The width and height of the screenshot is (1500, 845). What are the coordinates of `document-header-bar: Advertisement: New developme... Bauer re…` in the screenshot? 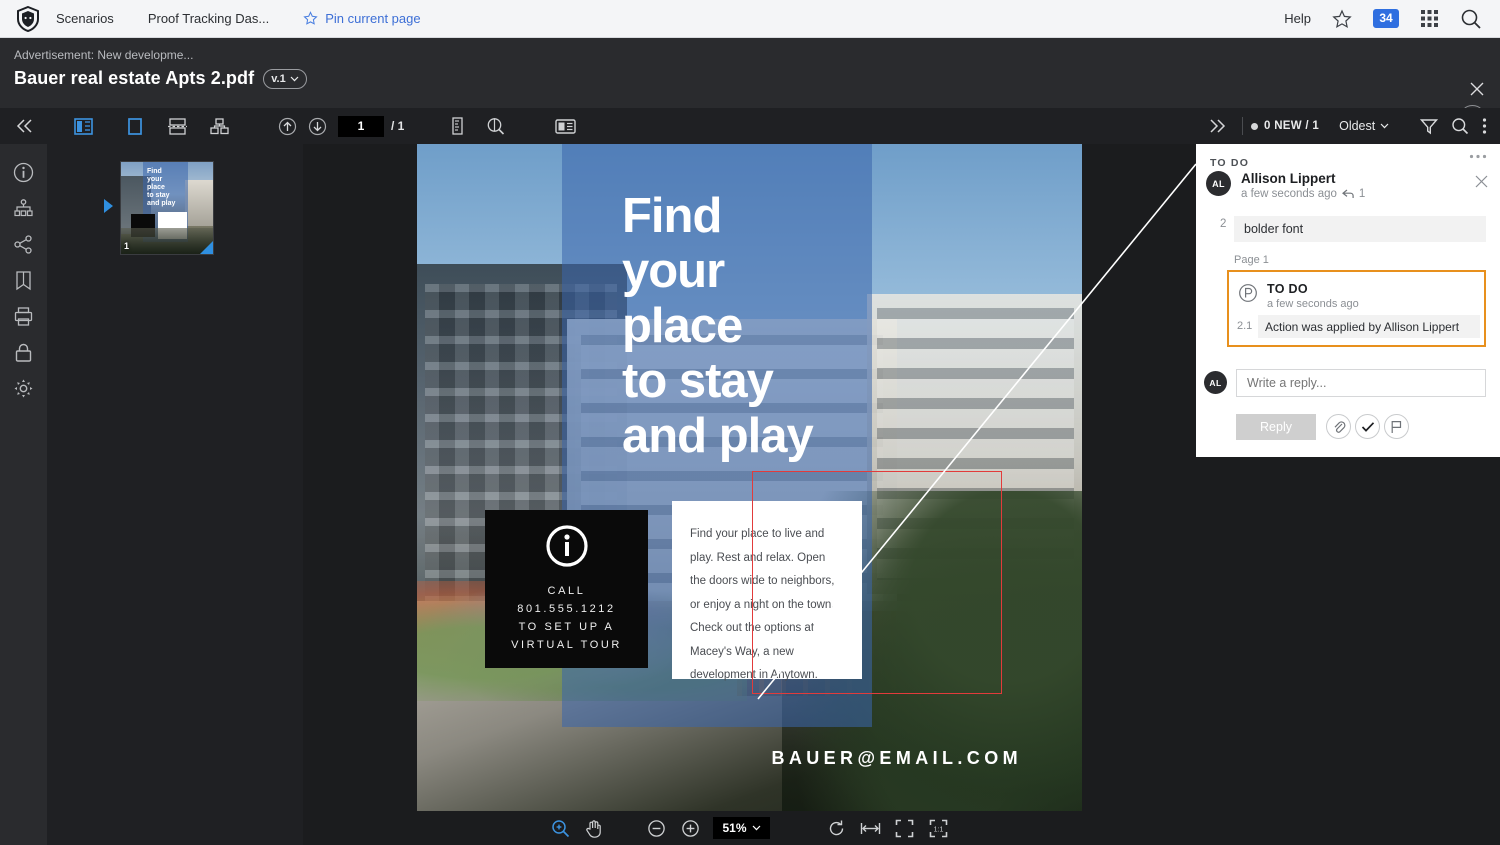 It's located at (750, 85).